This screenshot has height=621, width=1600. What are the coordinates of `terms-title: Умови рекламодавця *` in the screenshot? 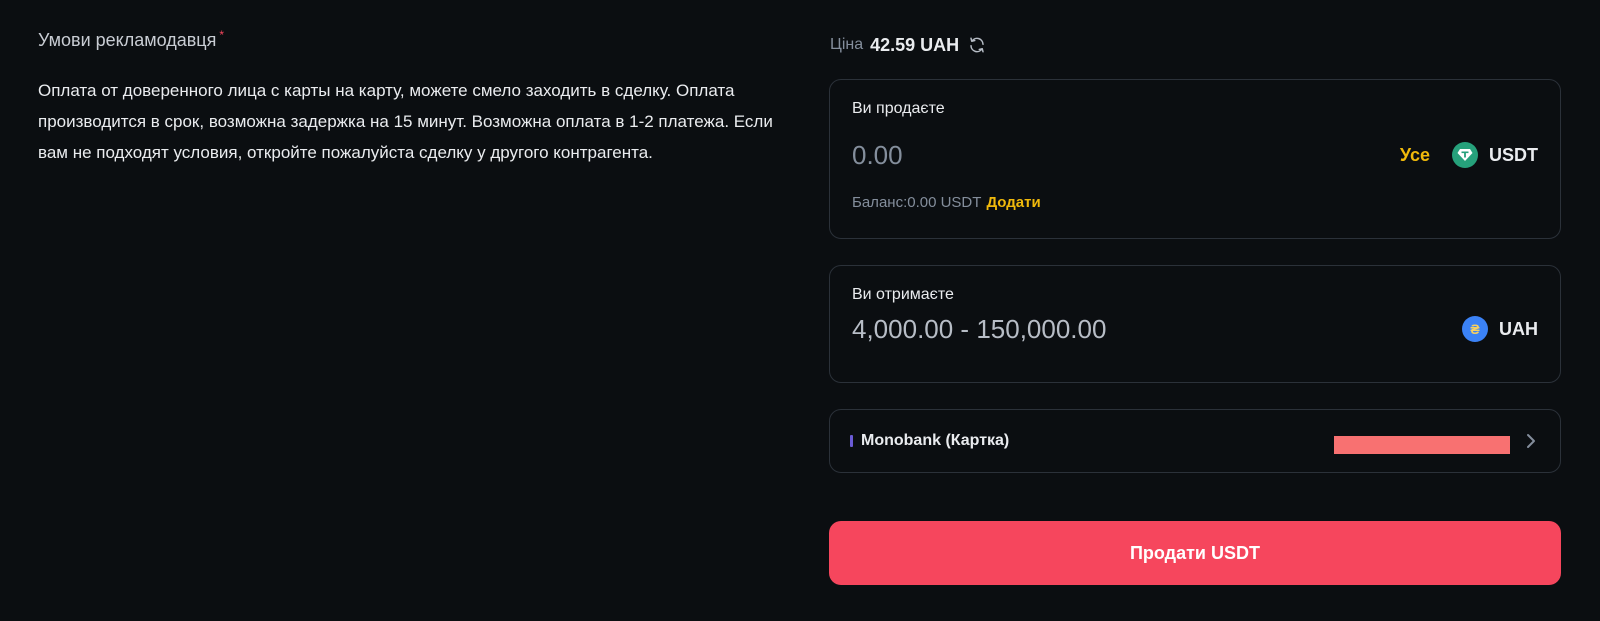 It's located at (131, 39).